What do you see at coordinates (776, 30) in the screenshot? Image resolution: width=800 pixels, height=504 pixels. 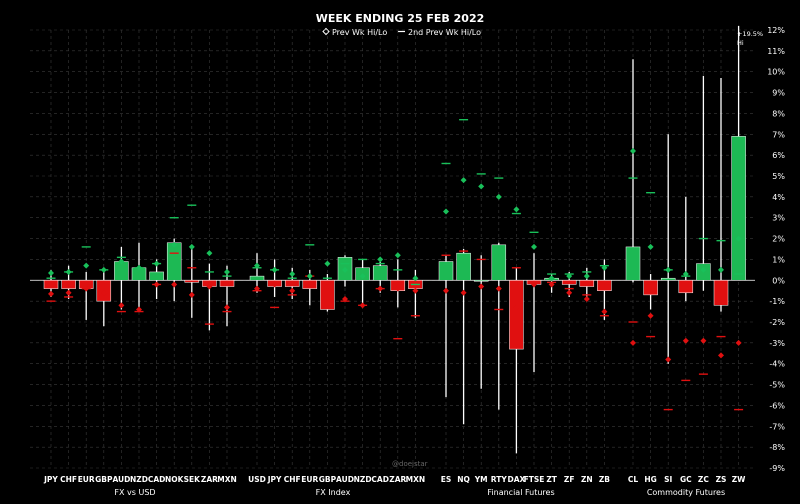 I see `y-tick-label: 12%` at bounding box center [776, 30].